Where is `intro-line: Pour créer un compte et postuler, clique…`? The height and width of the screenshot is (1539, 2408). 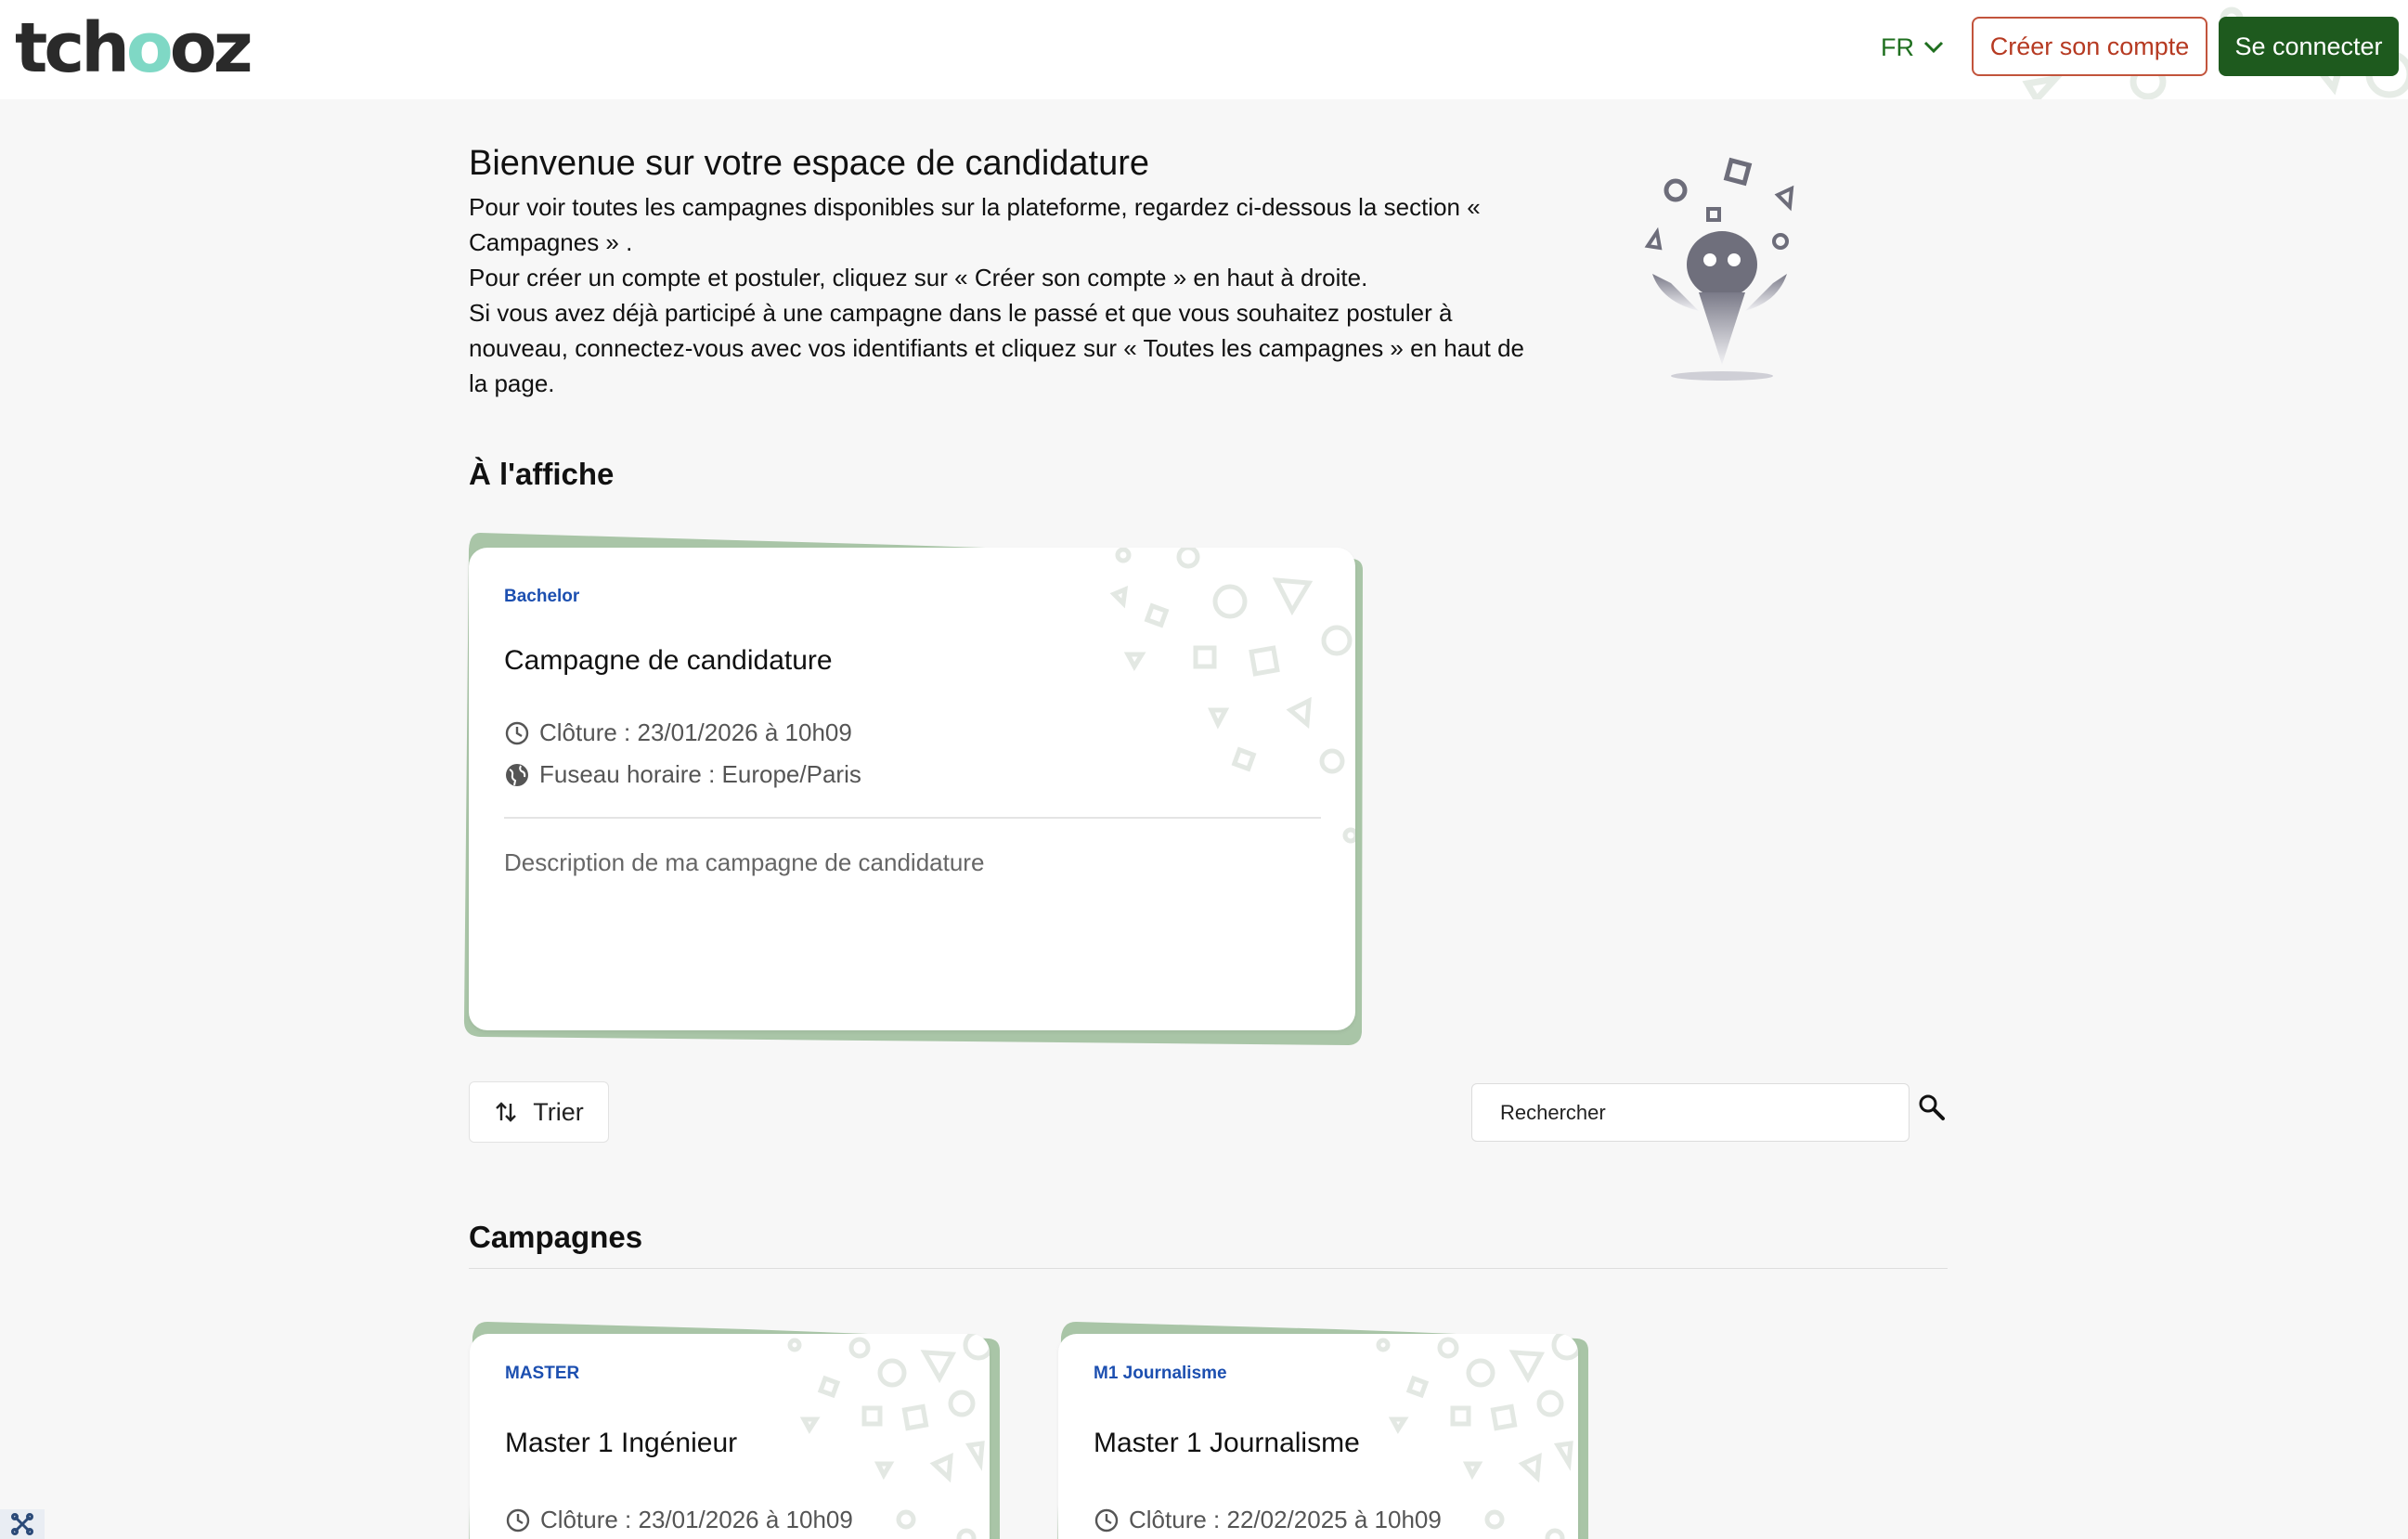 intro-line: Pour créer un compte et postuler, clique… is located at coordinates (918, 277).